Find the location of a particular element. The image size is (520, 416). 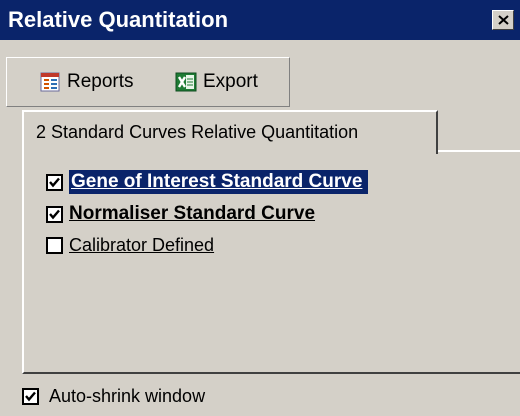

reports-label: Reports is located at coordinates (100, 81).